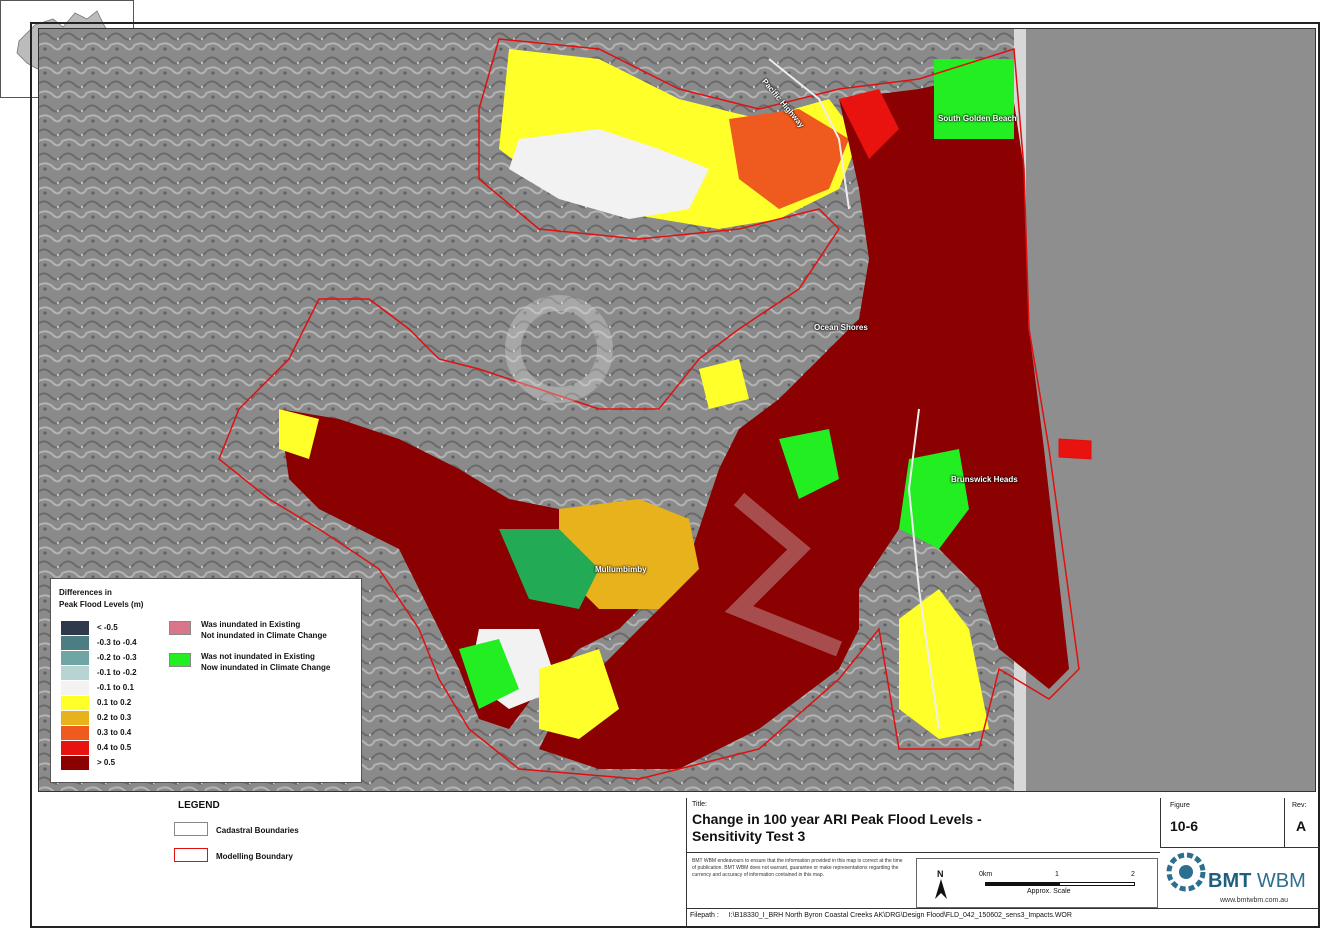 The height and width of the screenshot is (947, 1340). I want to click on legend-heading: LEGEND, so click(199, 805).